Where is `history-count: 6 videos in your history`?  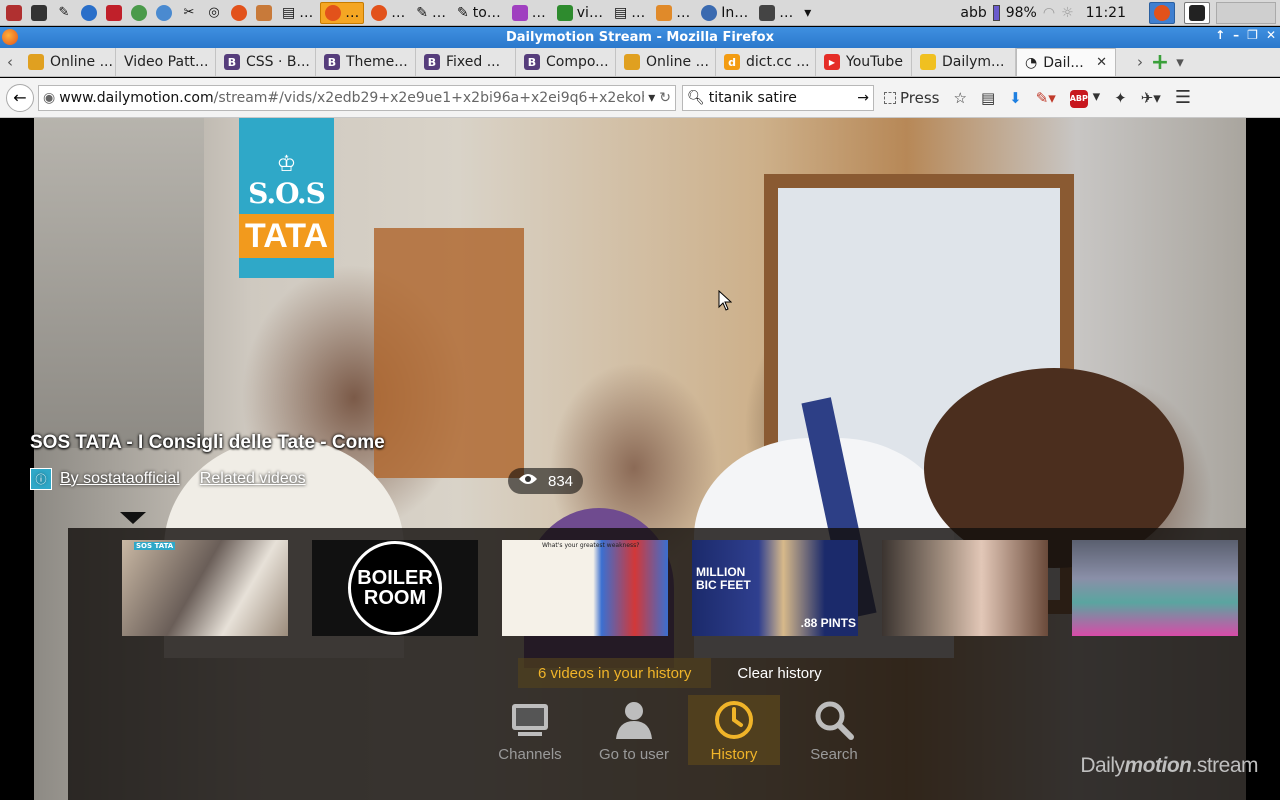 history-count: 6 videos in your history is located at coordinates (615, 673).